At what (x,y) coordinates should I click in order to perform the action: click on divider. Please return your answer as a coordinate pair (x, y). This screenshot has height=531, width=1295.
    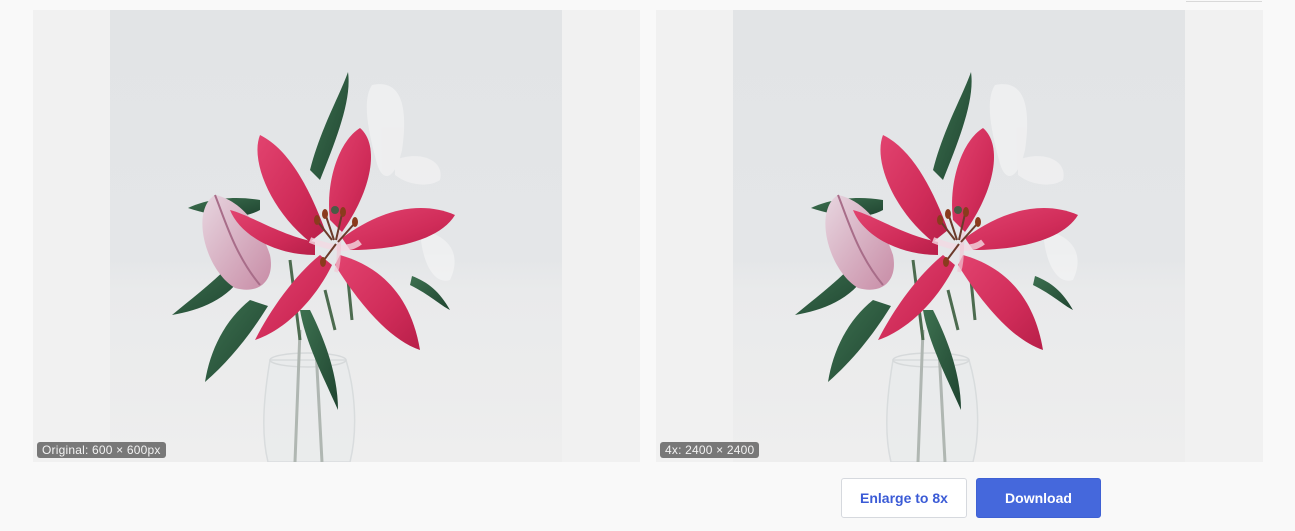
    Looking at the image, I should click on (1224, 1).